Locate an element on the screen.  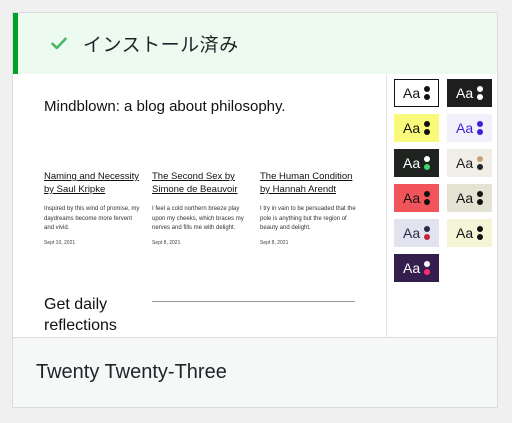
post-title: The Human Condition by Hannah Arendt is located at coordinates (306, 183).